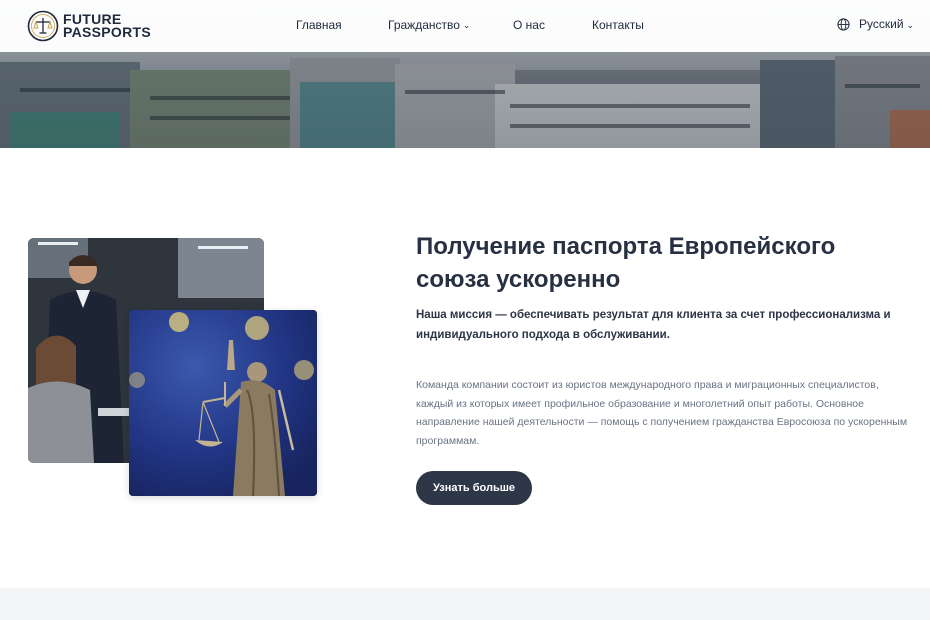 This screenshot has width=930, height=620. Describe the element at coordinates (43, 26) in the screenshot. I see `scales-emblem-icon` at that location.